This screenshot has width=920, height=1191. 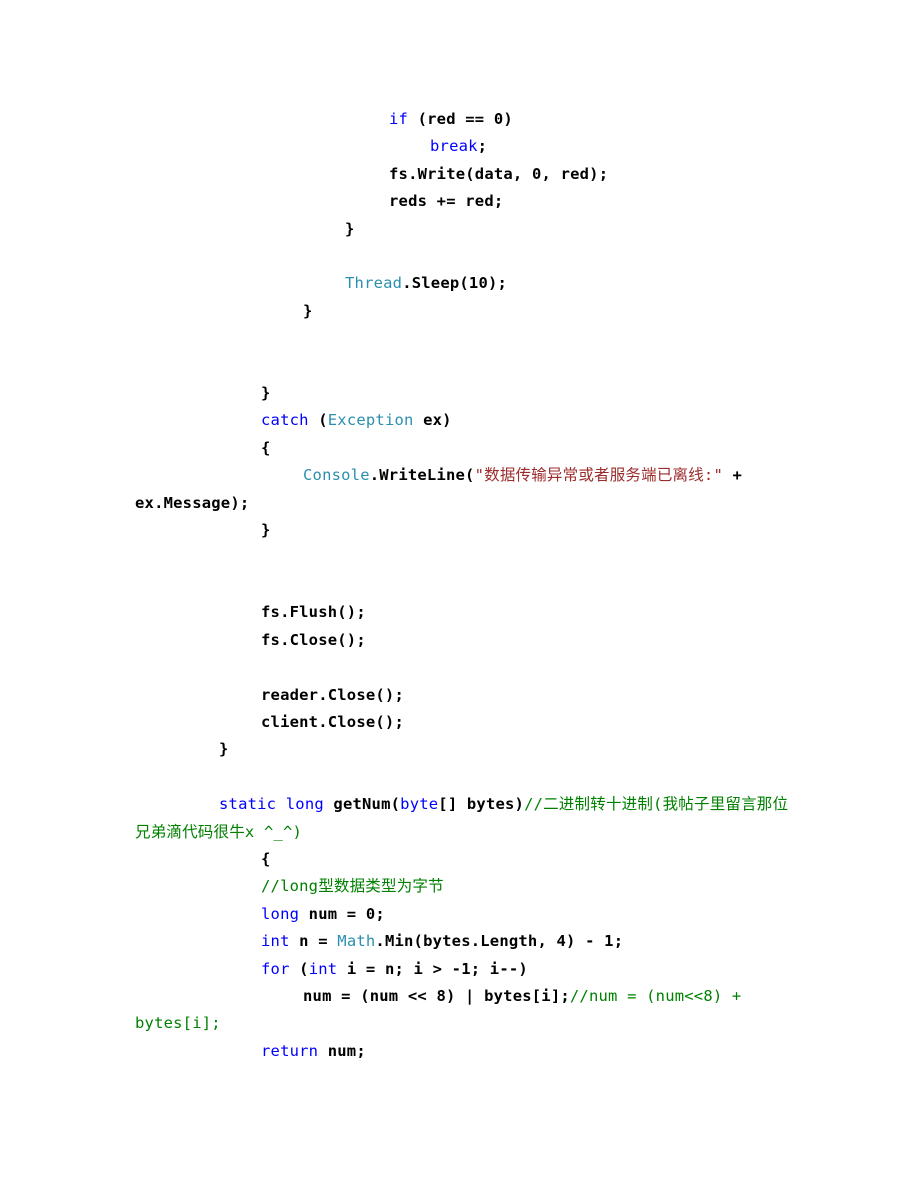 What do you see at coordinates (419, 804) in the screenshot?
I see `code-token: byte` at bounding box center [419, 804].